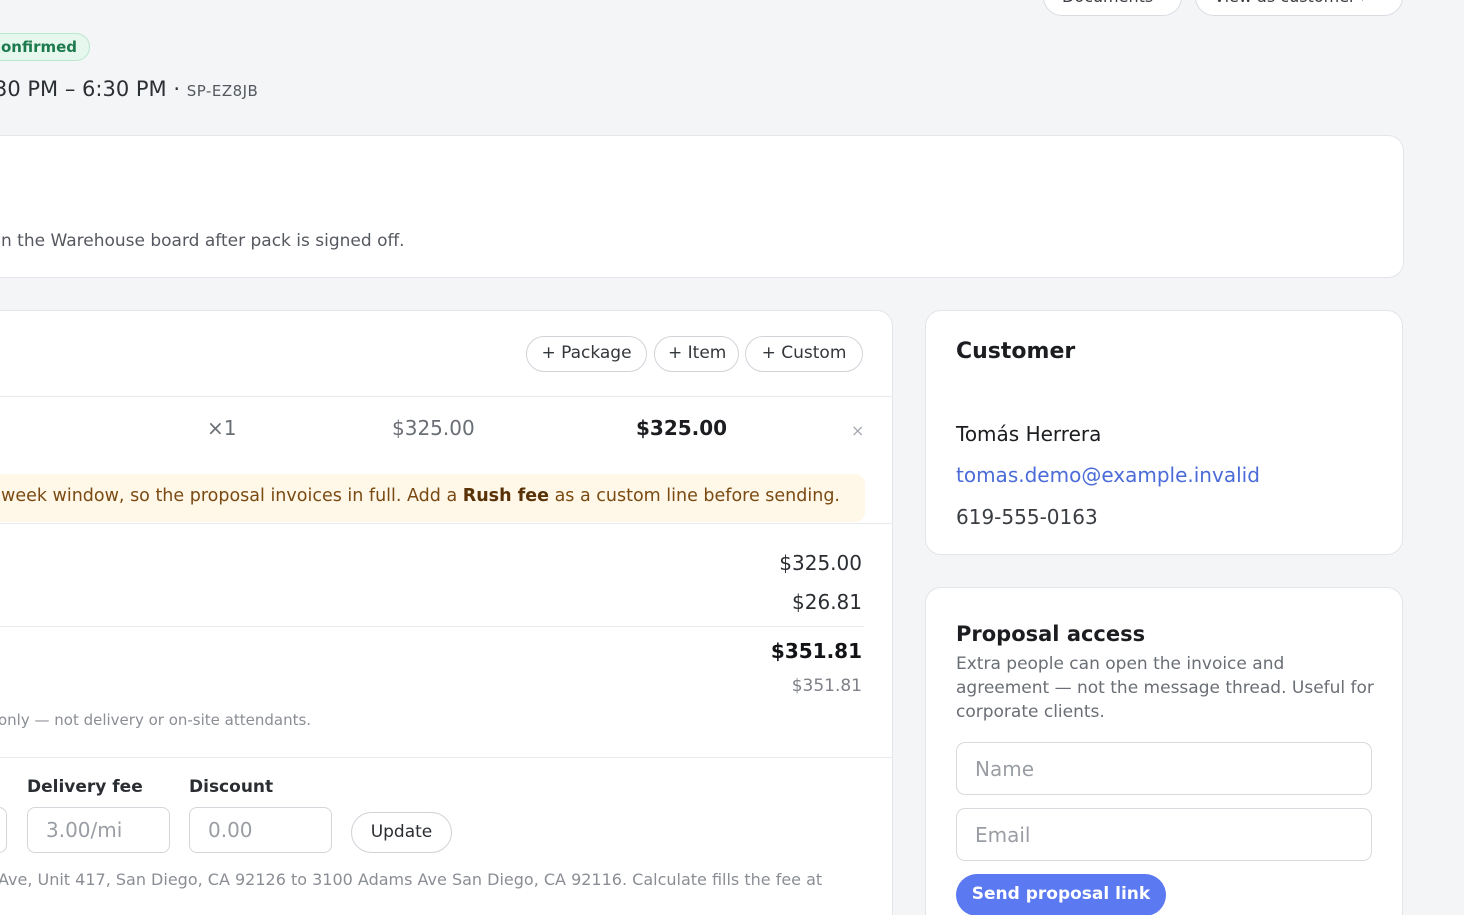  Describe the element at coordinates (820, 563) in the screenshot. I see `subtotal-value: $325.00` at that location.